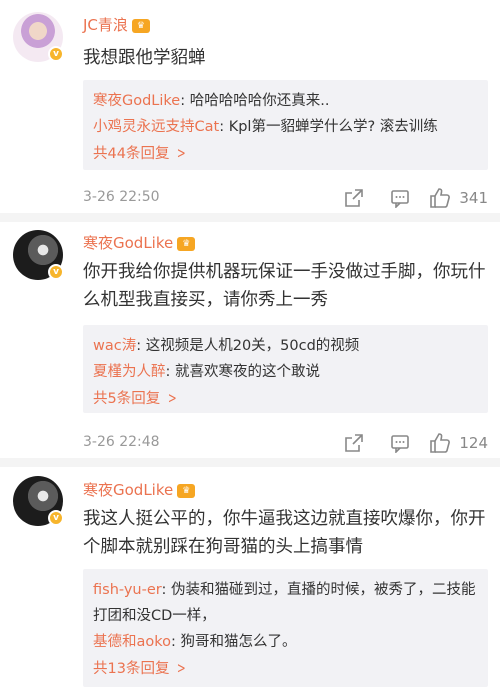  What do you see at coordinates (234, 642) in the screenshot?
I see `reply-text: : 狗哥和猫怎么了。` at bounding box center [234, 642].